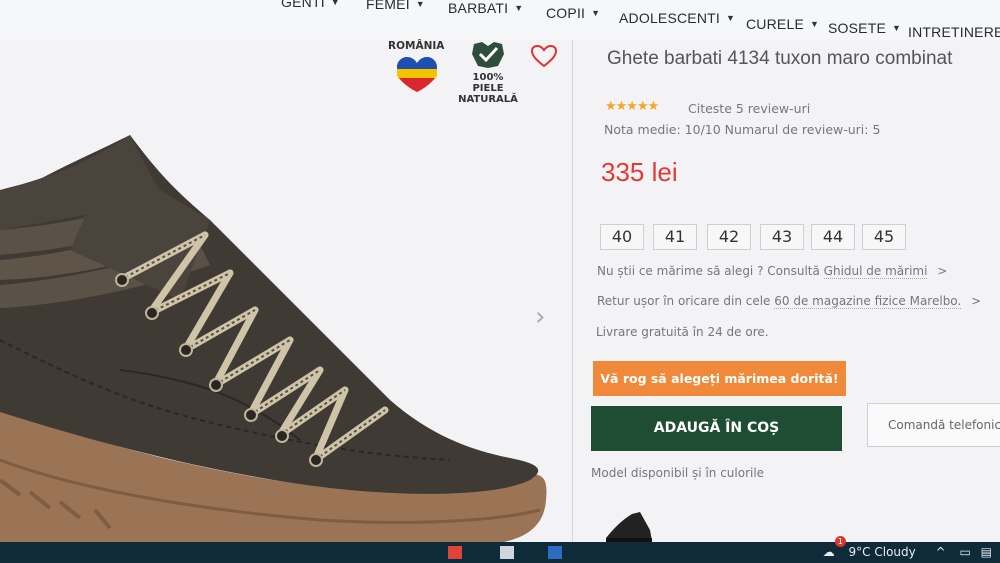 This screenshot has width=1000, height=563. Describe the element at coordinates (622, 237) in the screenshot. I see `size-option-40: 40` at that location.